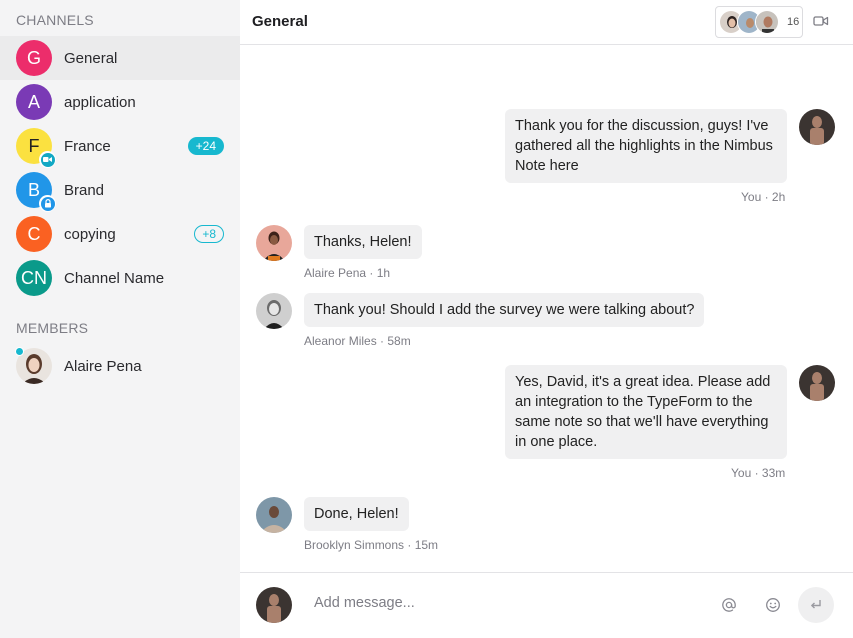 The width and height of the screenshot is (853, 638). What do you see at coordinates (205, 146) in the screenshot?
I see `unread-badge: +24` at bounding box center [205, 146].